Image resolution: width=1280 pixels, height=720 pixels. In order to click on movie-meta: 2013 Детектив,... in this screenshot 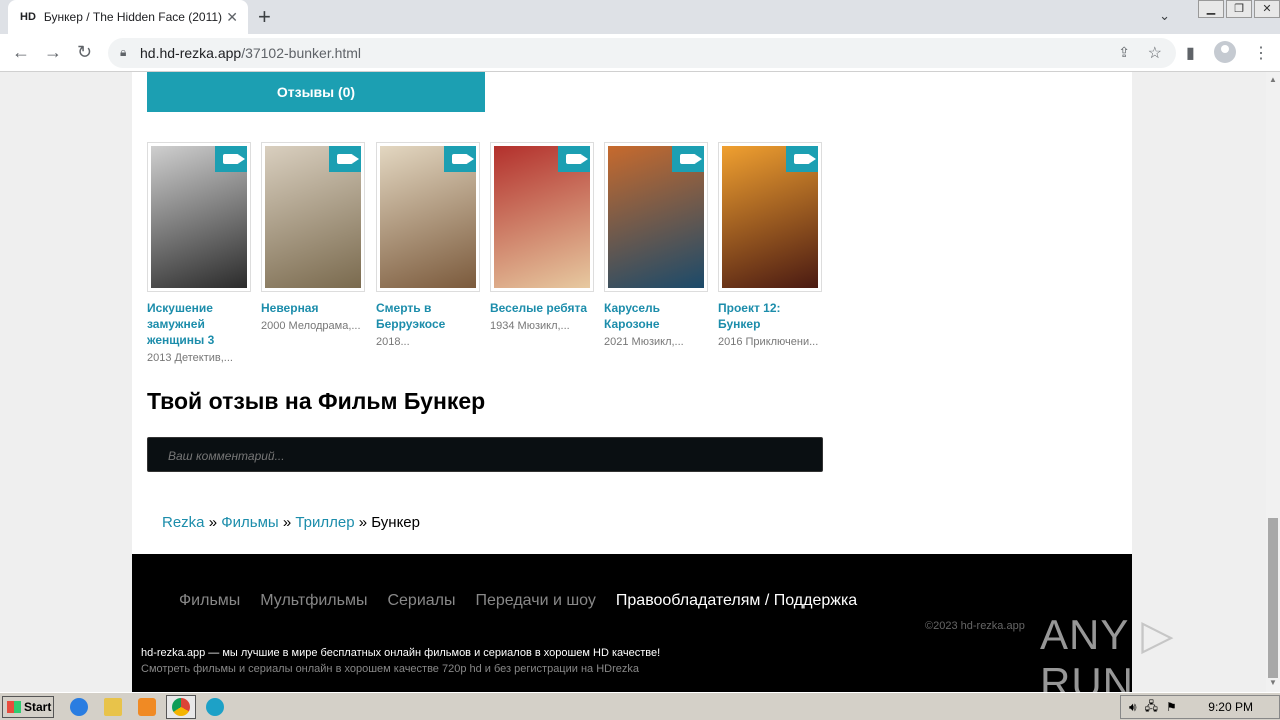, I will do `click(190, 358)`.